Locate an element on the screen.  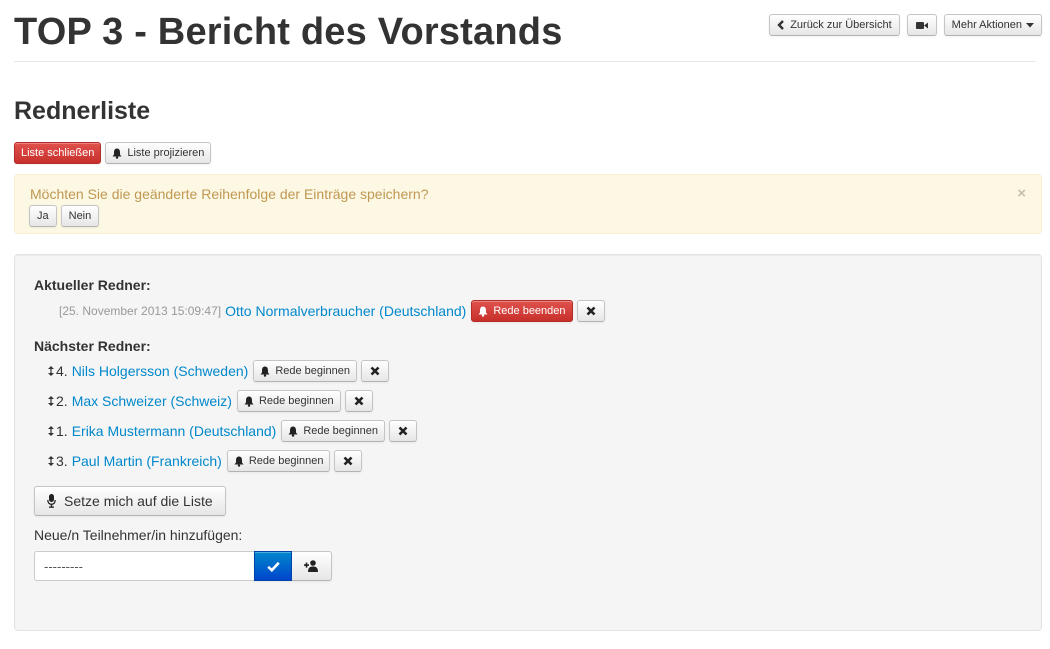
add-user-icon is located at coordinates (311, 566).